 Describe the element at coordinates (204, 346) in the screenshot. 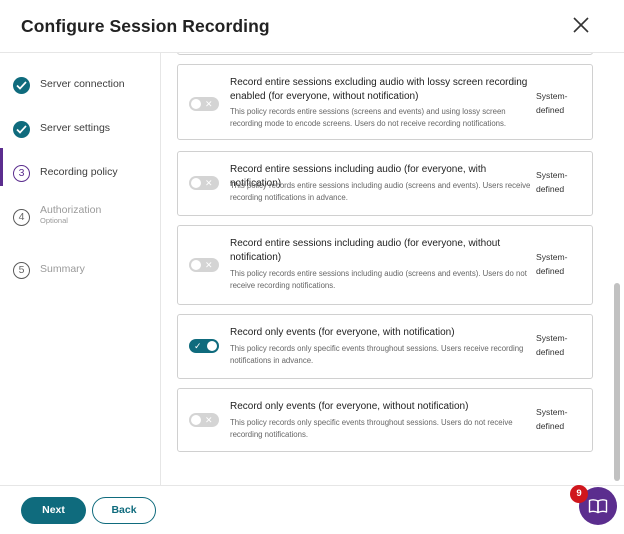

I see `policy-toggle: ✓` at that location.